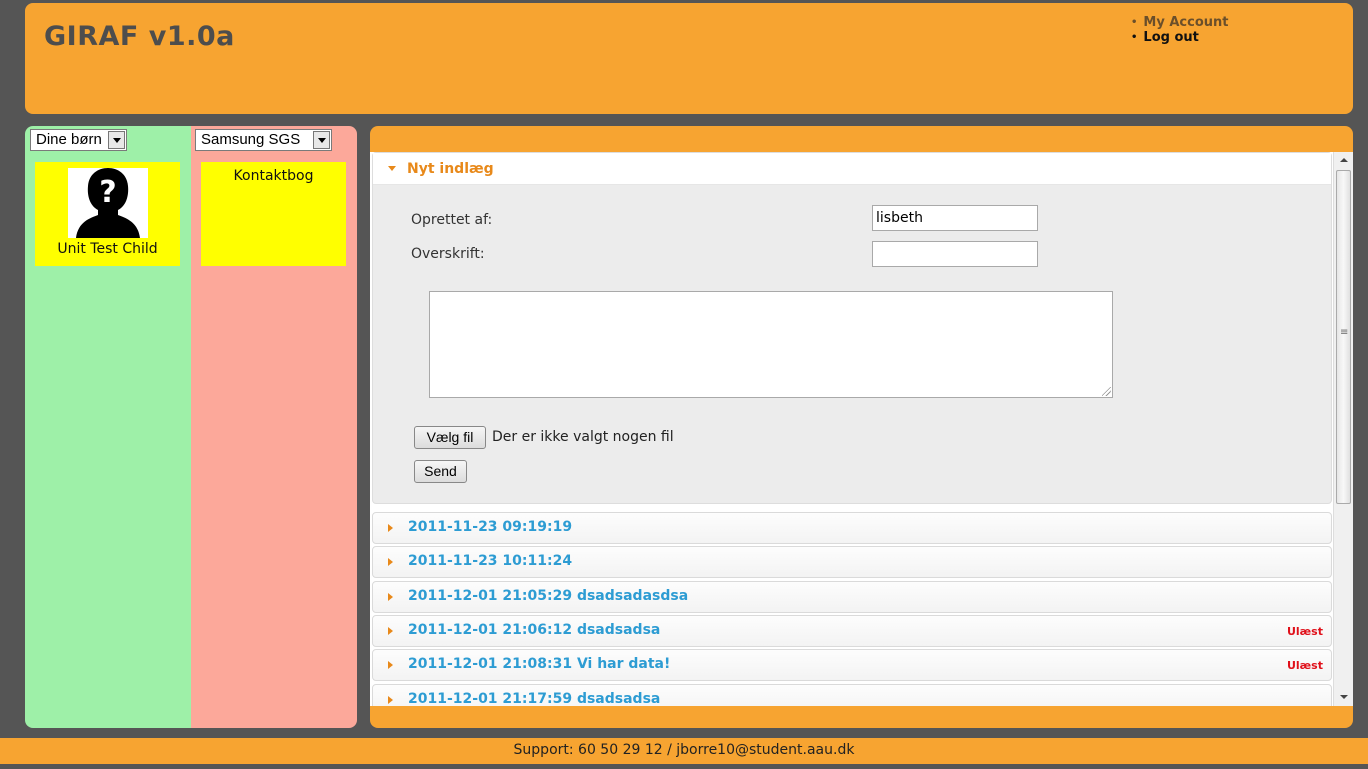 The width and height of the screenshot is (1368, 769). I want to click on entry-row: 2011-12-01 21:06:12 dsadsadsa Ulæst, so click(852, 631).